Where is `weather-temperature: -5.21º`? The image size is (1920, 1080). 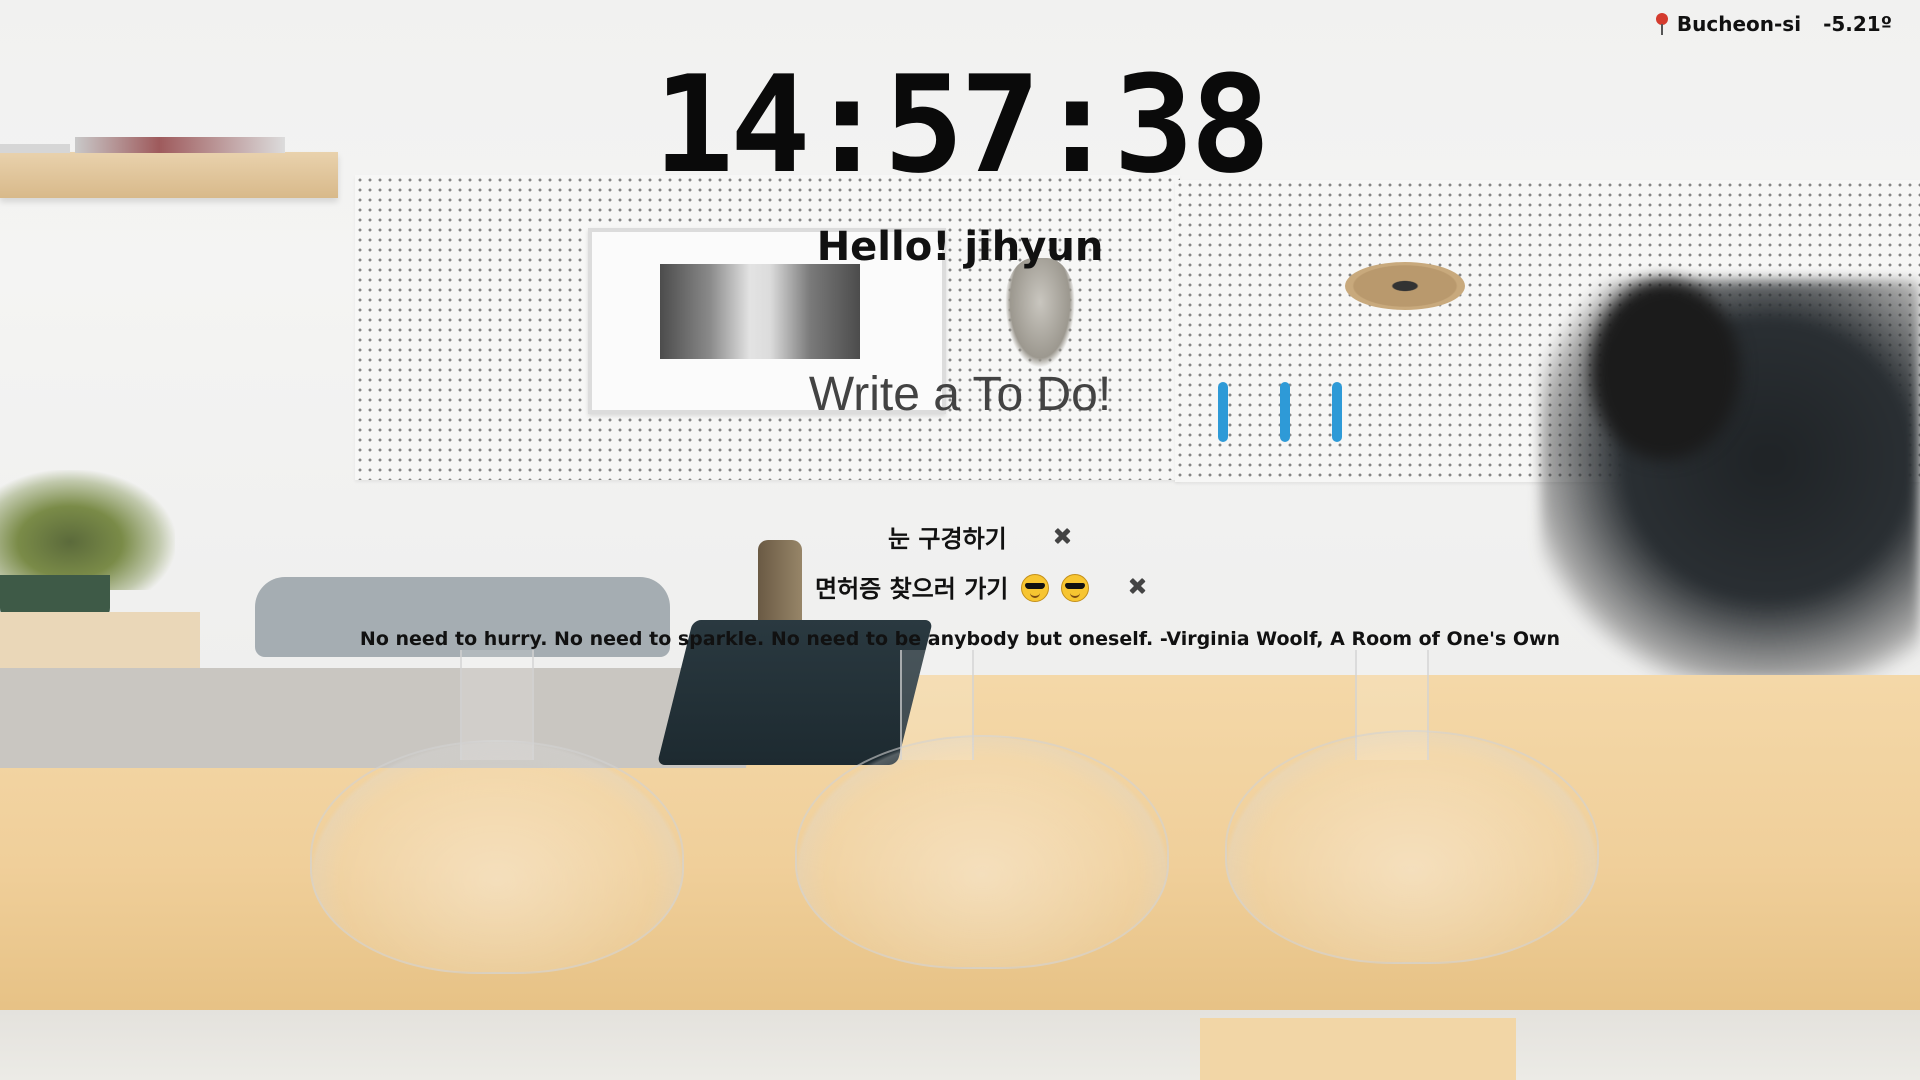 weather-temperature: -5.21º is located at coordinates (1857, 24).